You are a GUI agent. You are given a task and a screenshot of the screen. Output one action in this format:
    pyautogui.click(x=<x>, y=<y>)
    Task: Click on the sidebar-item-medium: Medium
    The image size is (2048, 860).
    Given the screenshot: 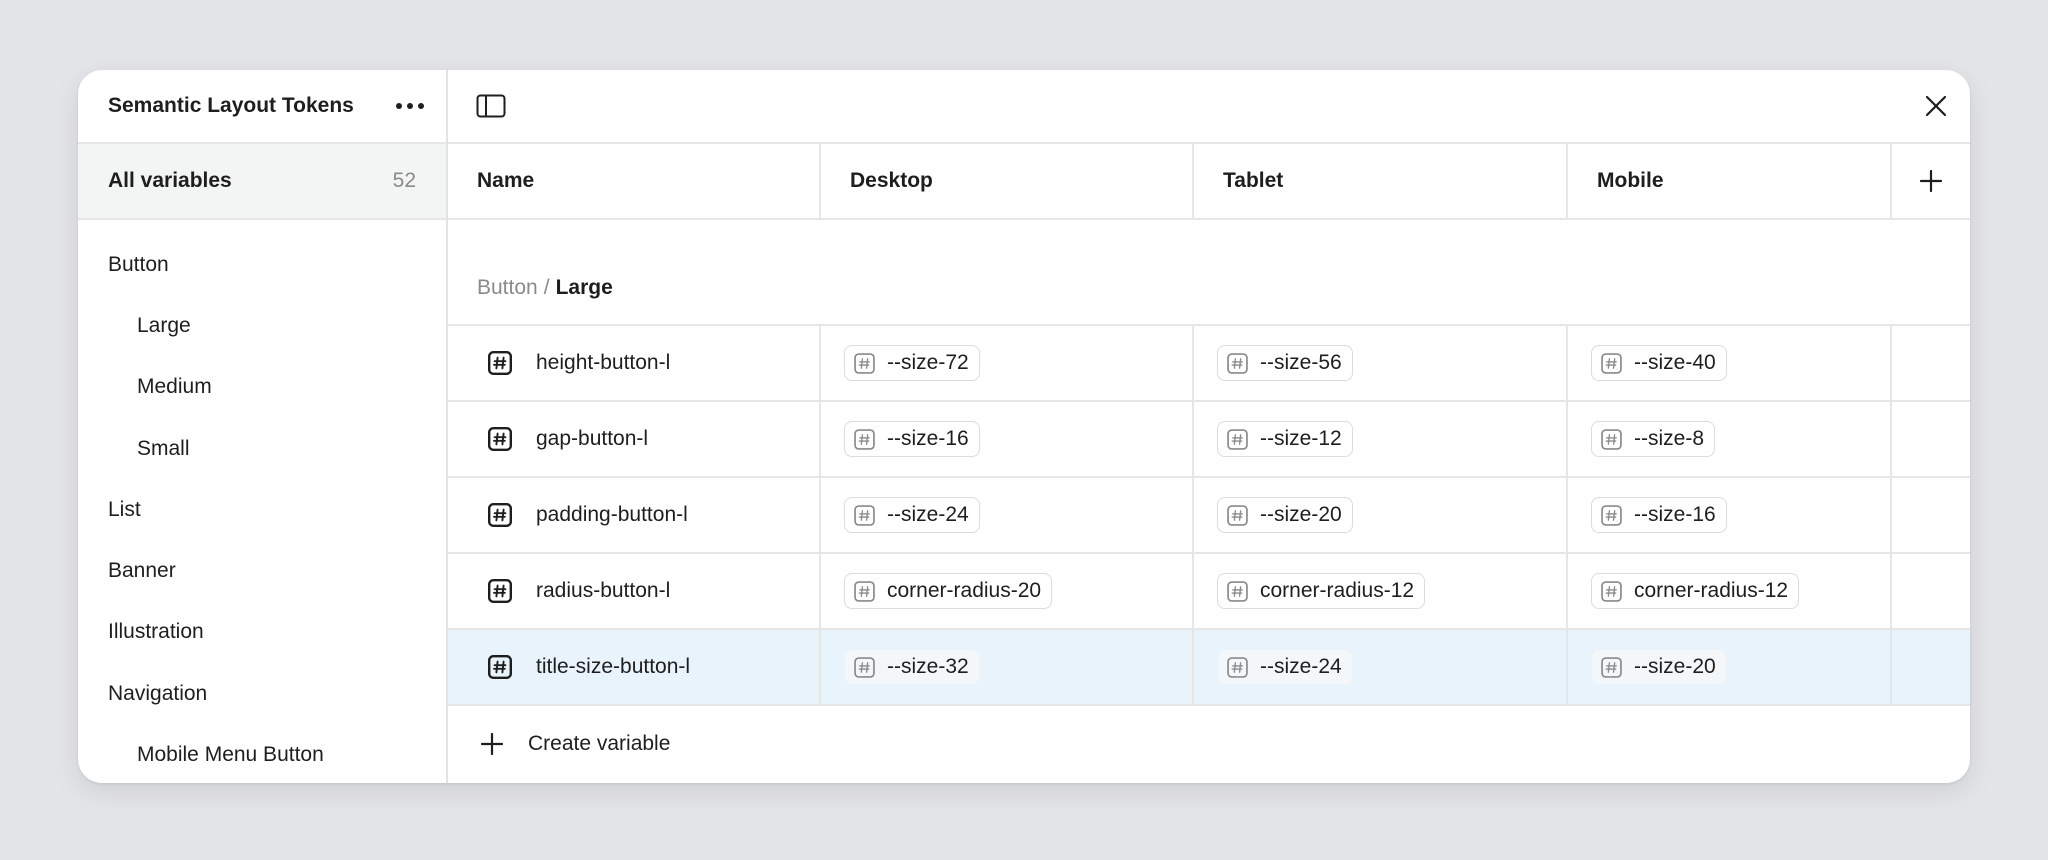 What is the action you would take?
    pyautogui.click(x=262, y=387)
    